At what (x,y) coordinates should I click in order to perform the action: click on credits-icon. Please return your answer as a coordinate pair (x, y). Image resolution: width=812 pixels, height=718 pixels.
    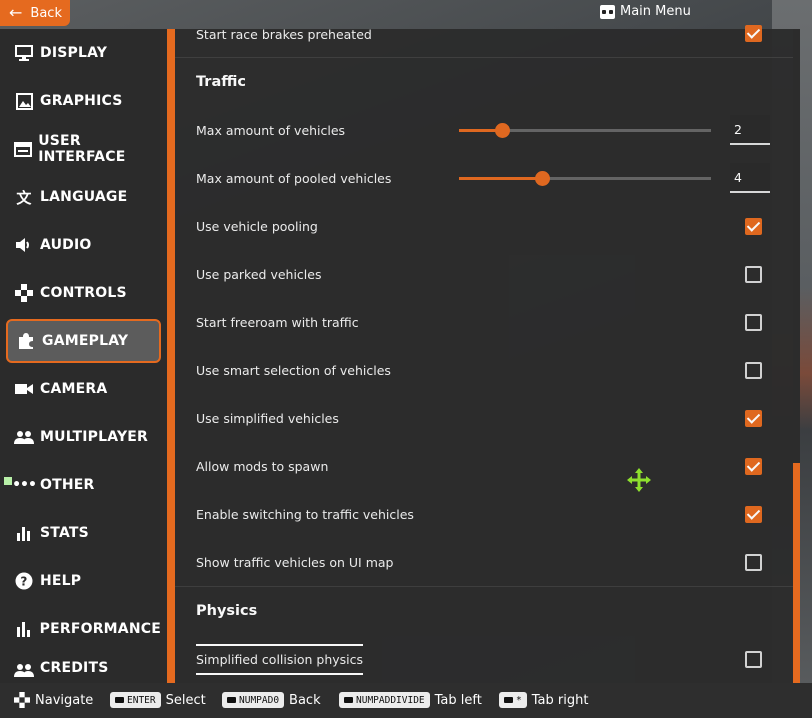
    Looking at the image, I should click on (24, 670).